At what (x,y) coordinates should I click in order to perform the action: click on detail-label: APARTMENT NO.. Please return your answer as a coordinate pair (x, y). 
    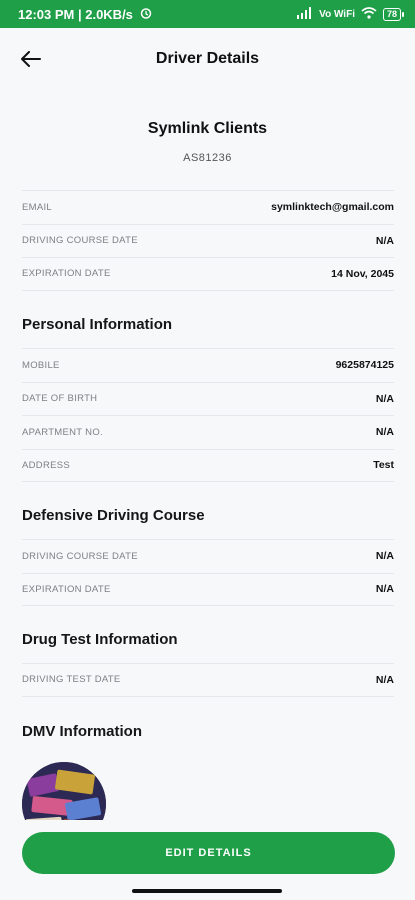
    Looking at the image, I should click on (62, 432).